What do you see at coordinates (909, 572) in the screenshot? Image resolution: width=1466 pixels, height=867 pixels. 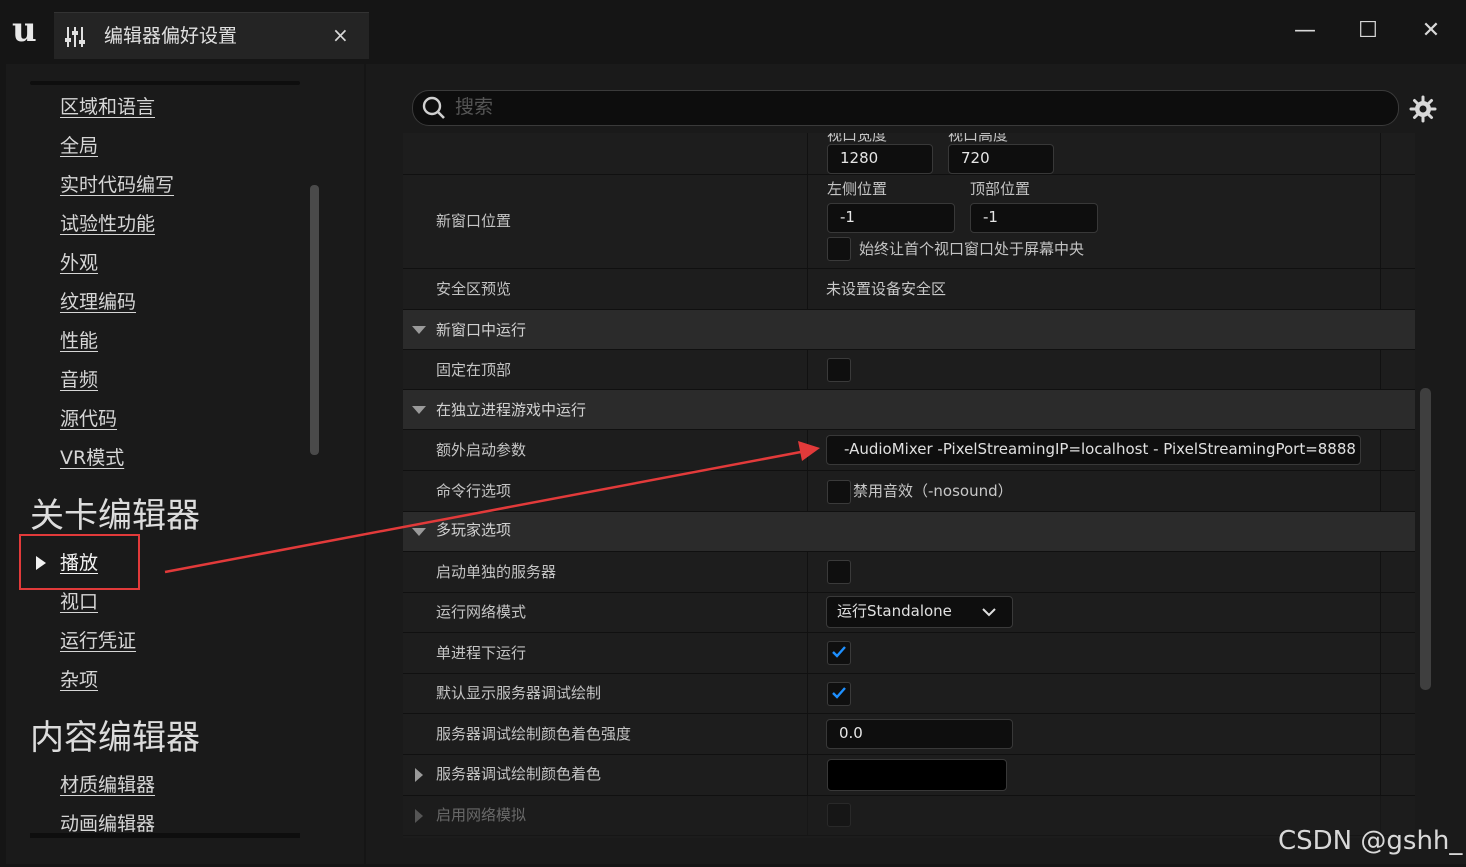 I see `row-launch-server: 启动单独的服务器` at bounding box center [909, 572].